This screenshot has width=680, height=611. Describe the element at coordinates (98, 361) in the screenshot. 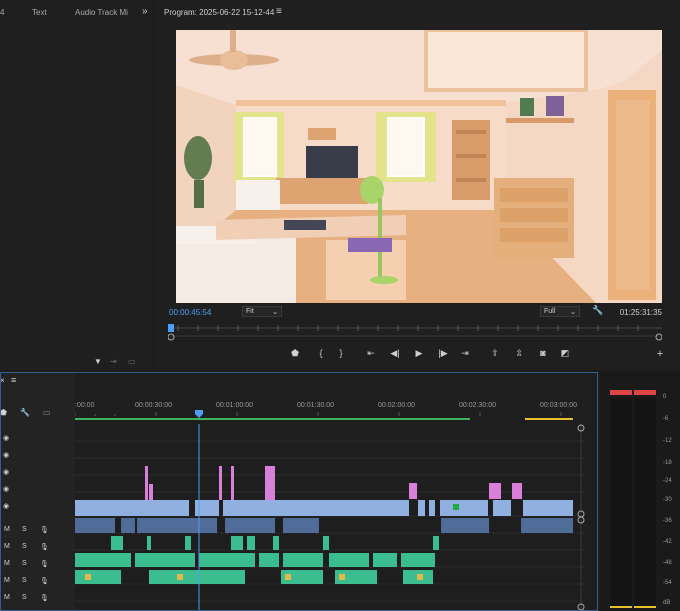

I see `filter-icon: ▼` at that location.